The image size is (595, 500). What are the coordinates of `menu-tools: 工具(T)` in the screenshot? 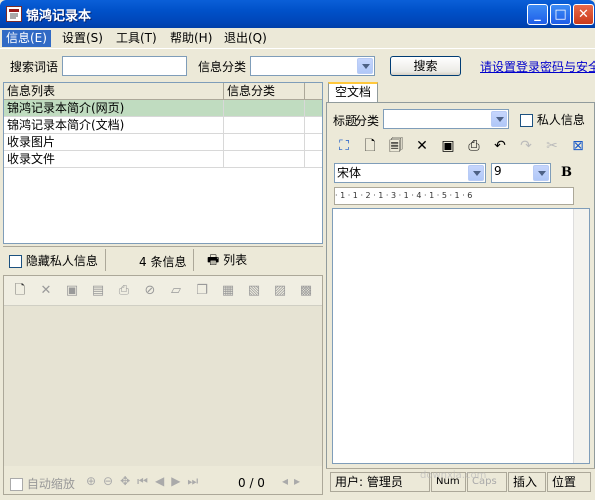 It's located at (136, 38).